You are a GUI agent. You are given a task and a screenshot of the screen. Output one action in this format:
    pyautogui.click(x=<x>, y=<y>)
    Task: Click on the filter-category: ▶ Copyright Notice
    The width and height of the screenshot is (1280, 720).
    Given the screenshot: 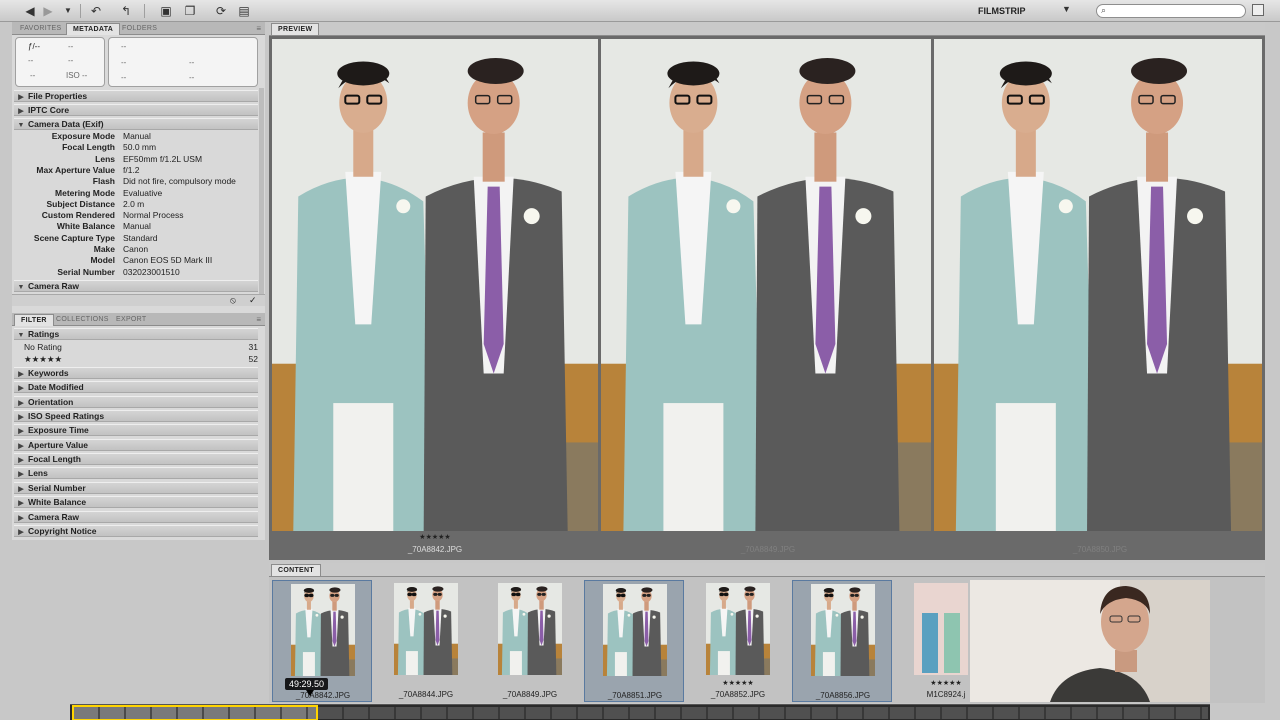 What is the action you would take?
    pyautogui.click(x=136, y=530)
    